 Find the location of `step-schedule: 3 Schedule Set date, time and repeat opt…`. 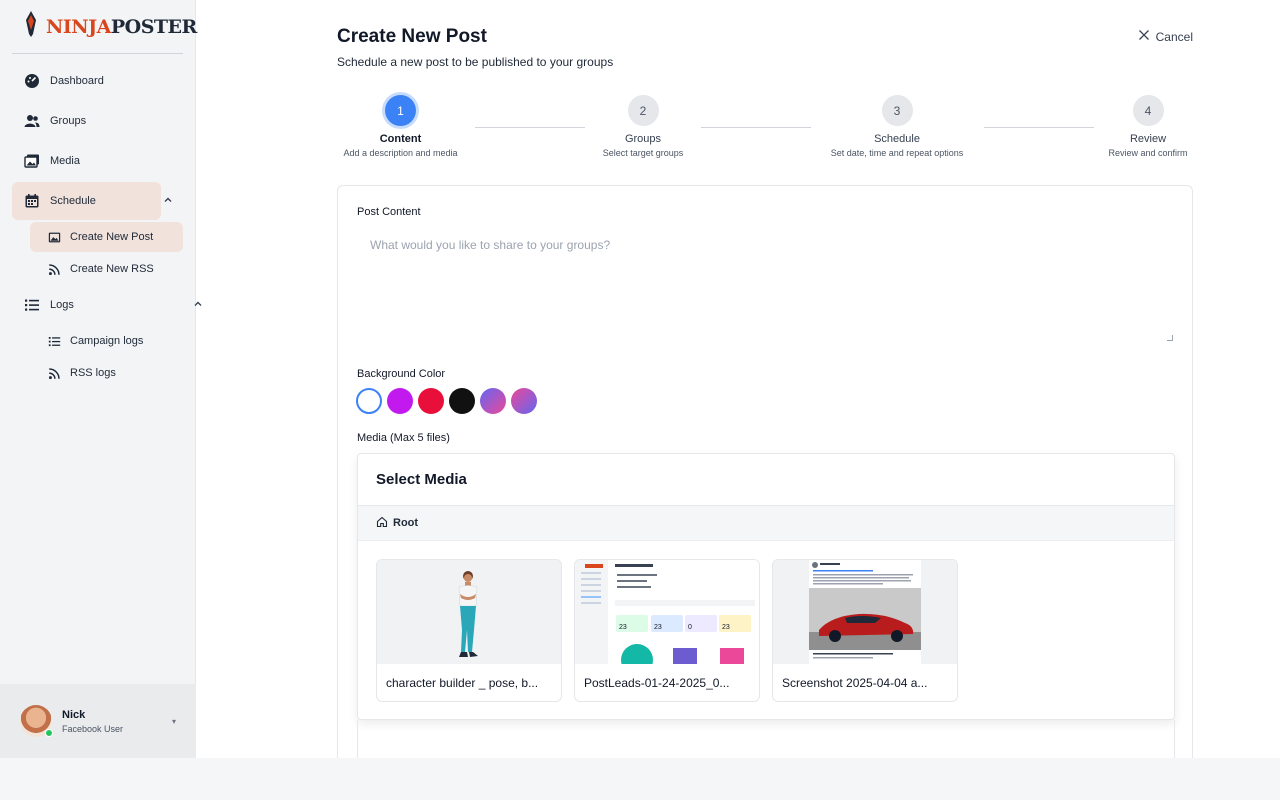

step-schedule: 3 Schedule Set date, time and repeat opt… is located at coordinates (897, 126).